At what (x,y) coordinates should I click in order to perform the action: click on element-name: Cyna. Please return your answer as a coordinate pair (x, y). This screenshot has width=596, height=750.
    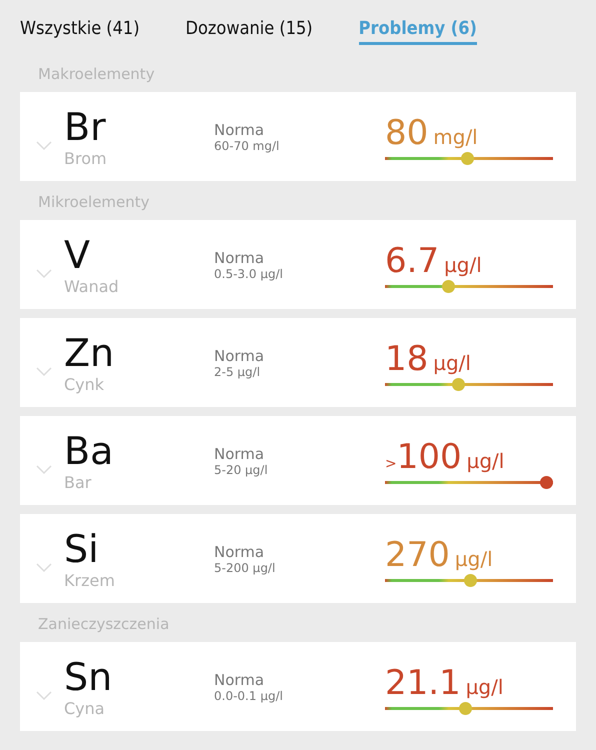
    Looking at the image, I should click on (85, 708).